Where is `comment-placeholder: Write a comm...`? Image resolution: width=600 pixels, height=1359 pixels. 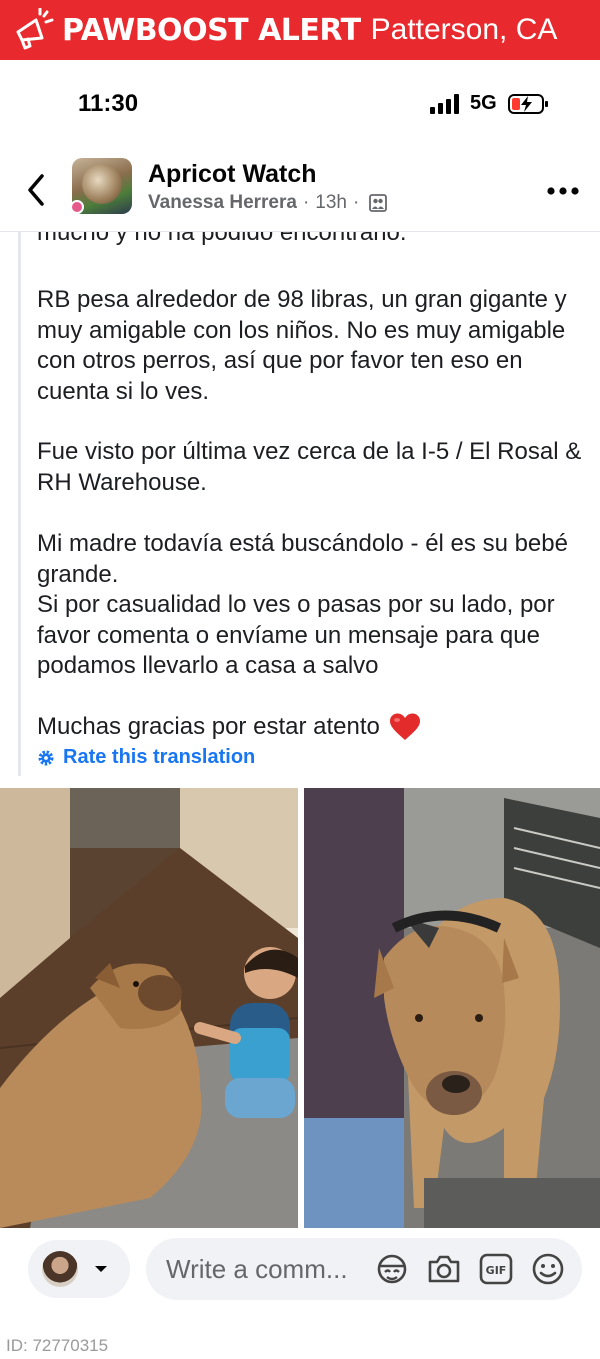 comment-placeholder: Write a comm... is located at coordinates (257, 1269).